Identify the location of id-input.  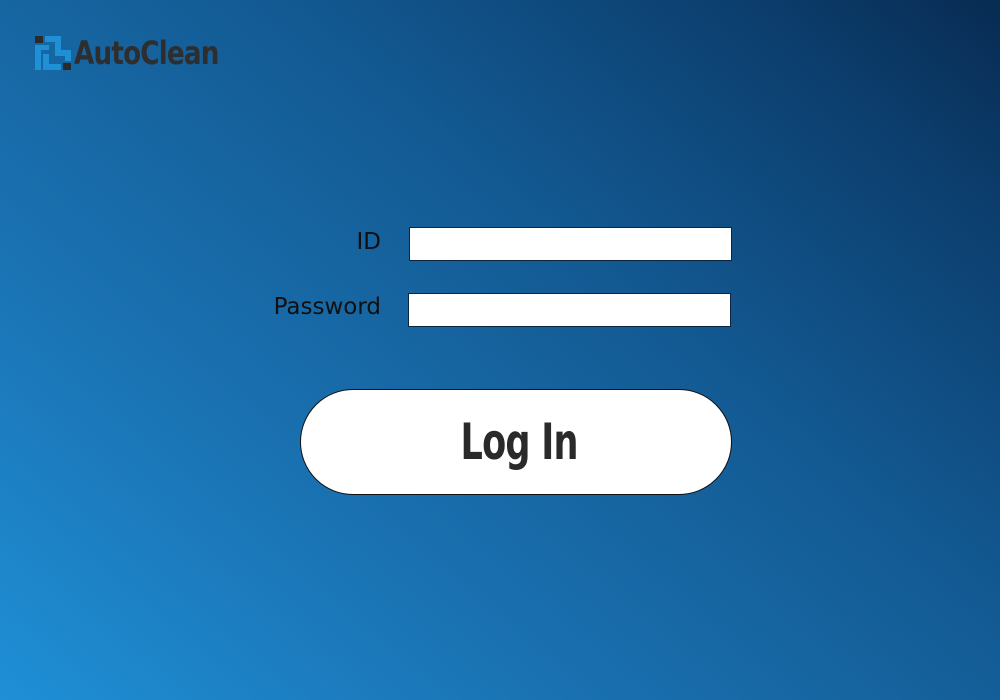
(570, 244).